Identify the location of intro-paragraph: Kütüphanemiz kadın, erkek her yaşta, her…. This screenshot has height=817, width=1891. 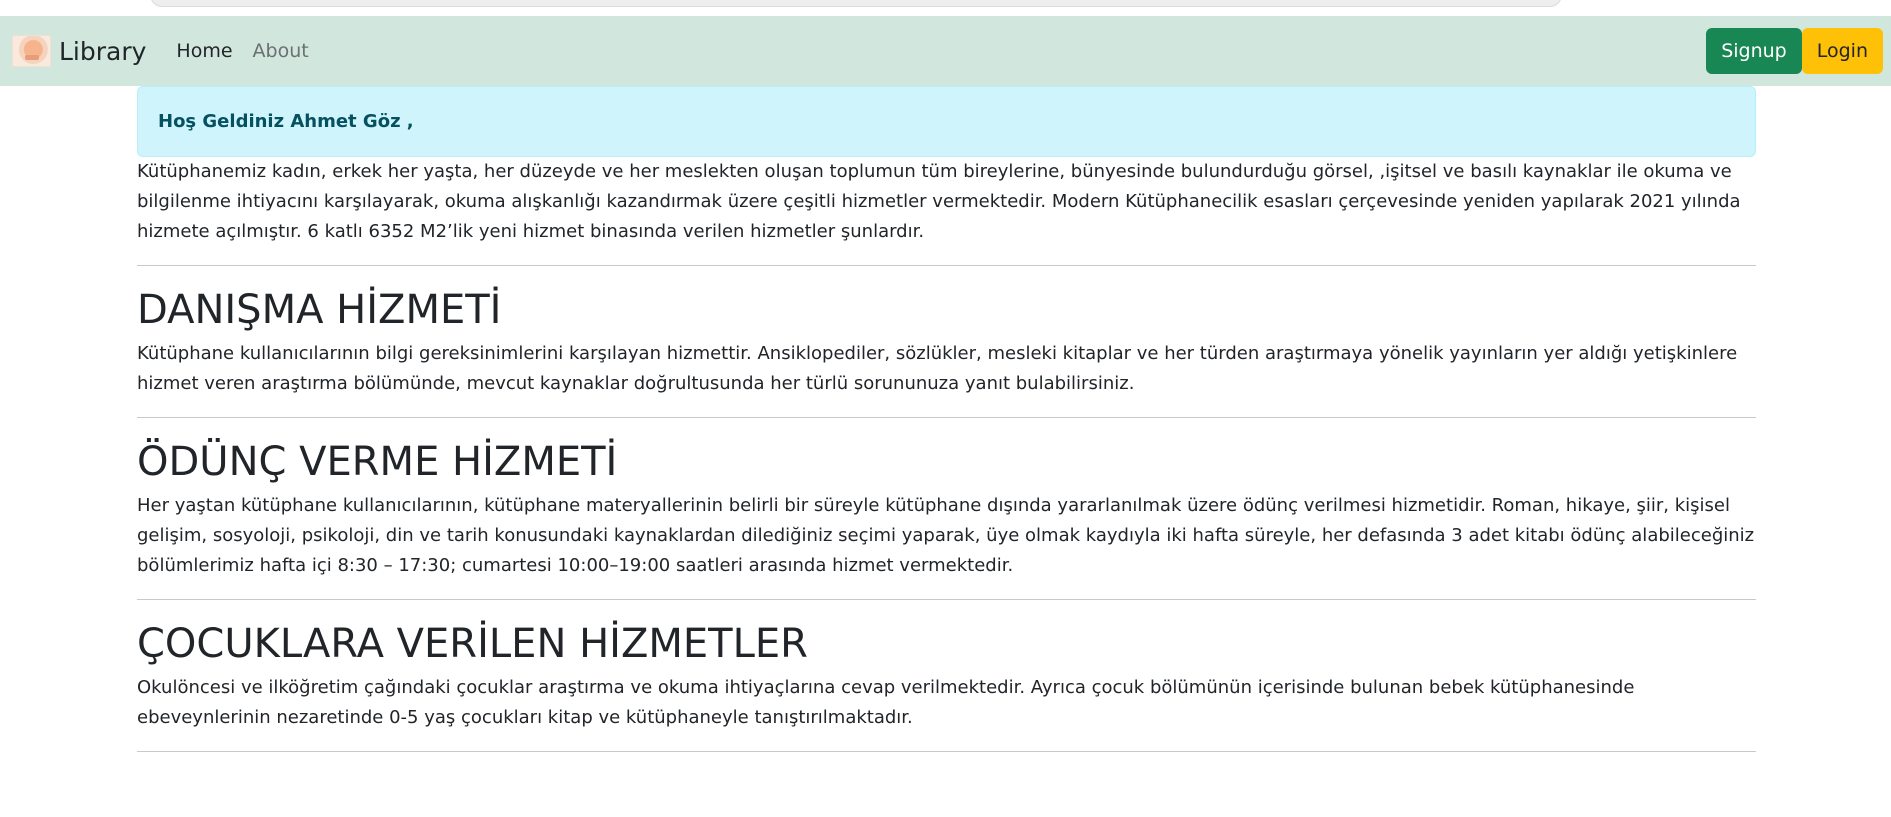
(939, 201).